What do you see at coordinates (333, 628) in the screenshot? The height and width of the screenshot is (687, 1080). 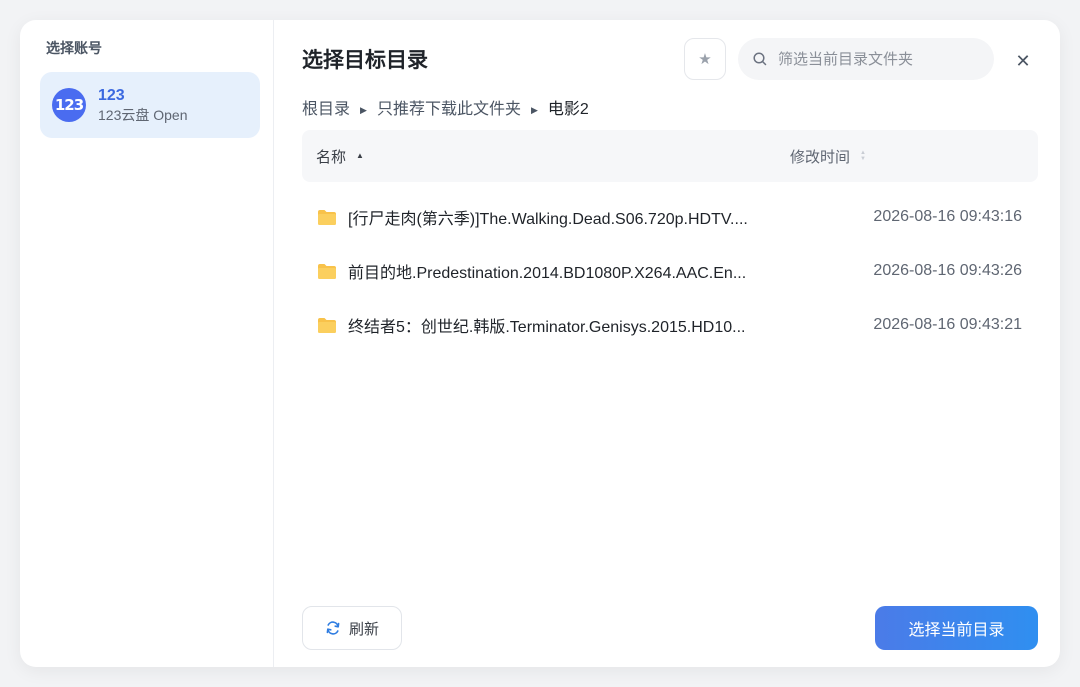 I see `refresh-icon` at bounding box center [333, 628].